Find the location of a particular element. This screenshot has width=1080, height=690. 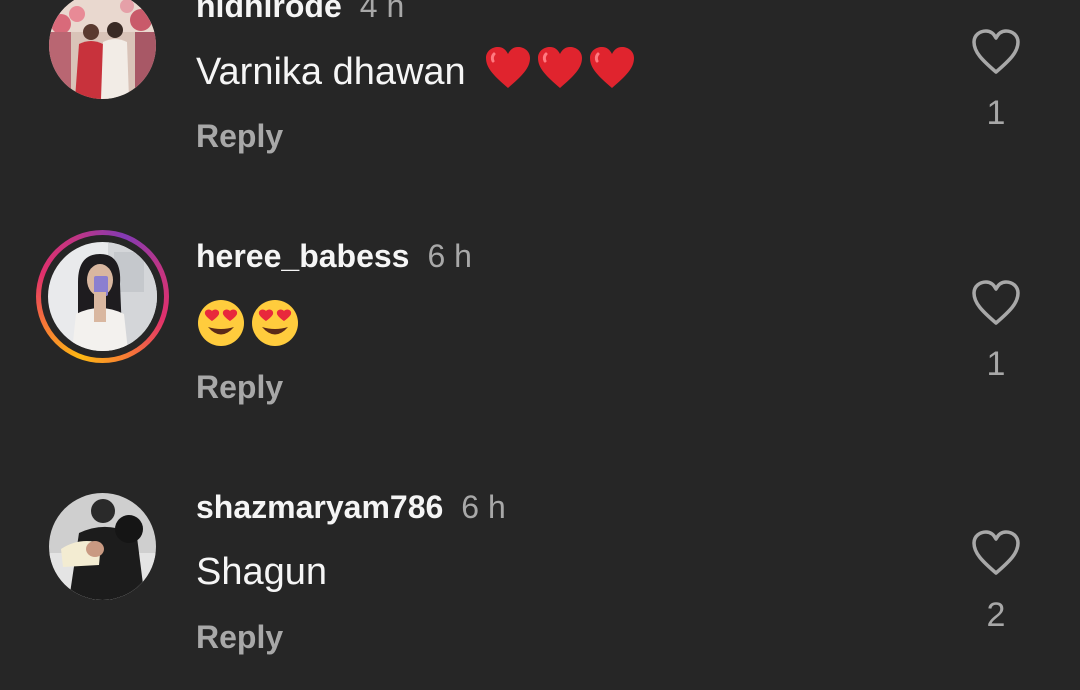

comment-text-content: Varnika dhawan is located at coordinates (331, 72).